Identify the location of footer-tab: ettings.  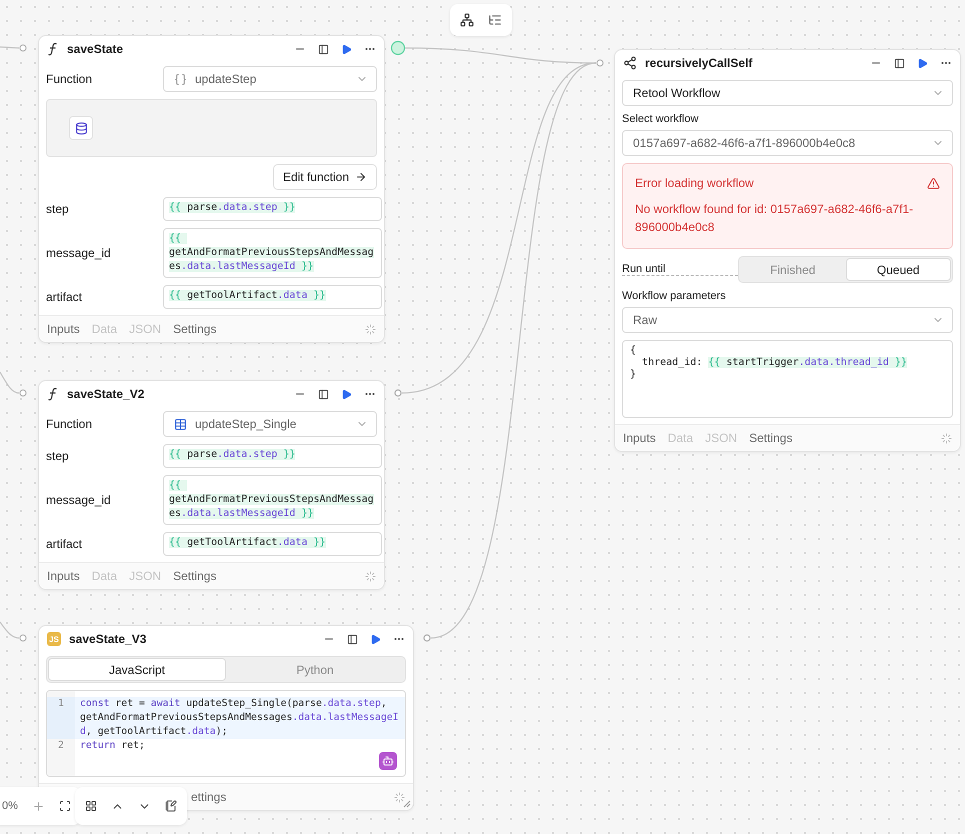
(208, 797).